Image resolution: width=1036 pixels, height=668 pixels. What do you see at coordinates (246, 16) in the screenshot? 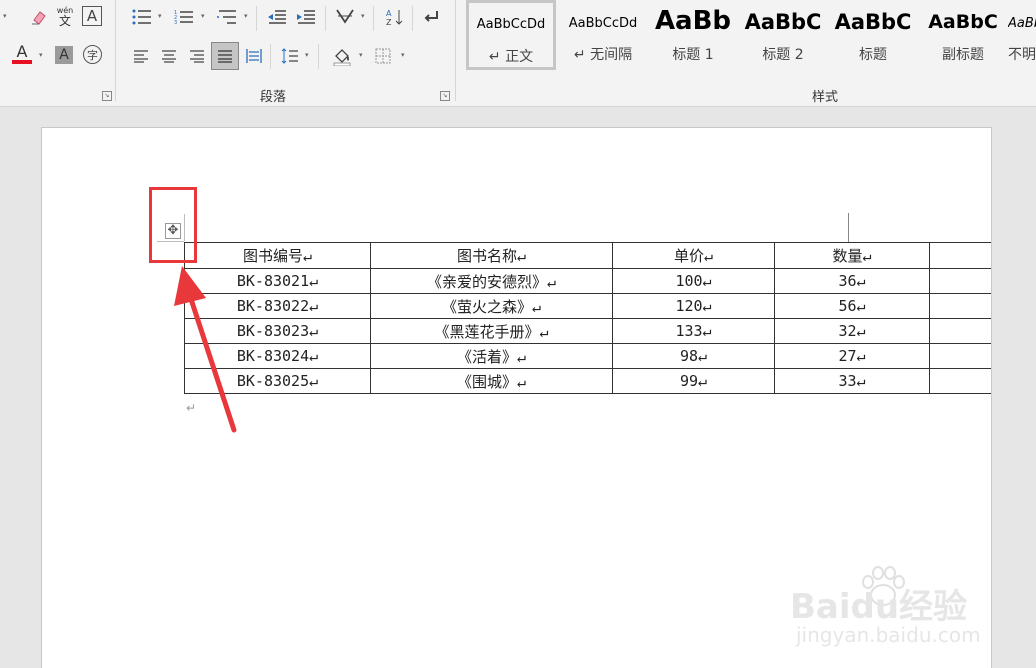
I see `multilevel-dropdown-icon: ▾` at bounding box center [246, 16].